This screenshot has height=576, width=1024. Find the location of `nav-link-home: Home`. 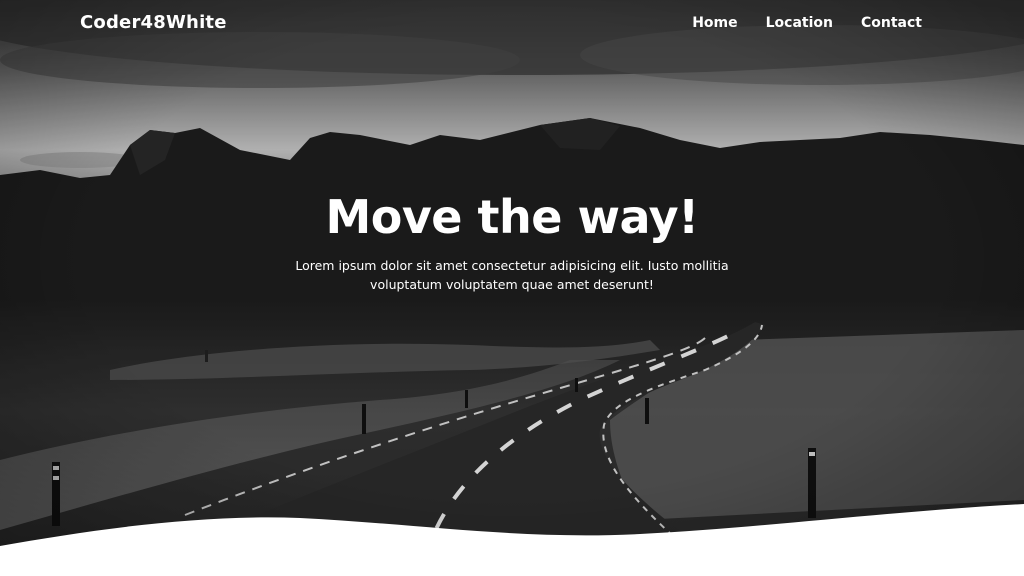

nav-link-home: Home is located at coordinates (714, 23).